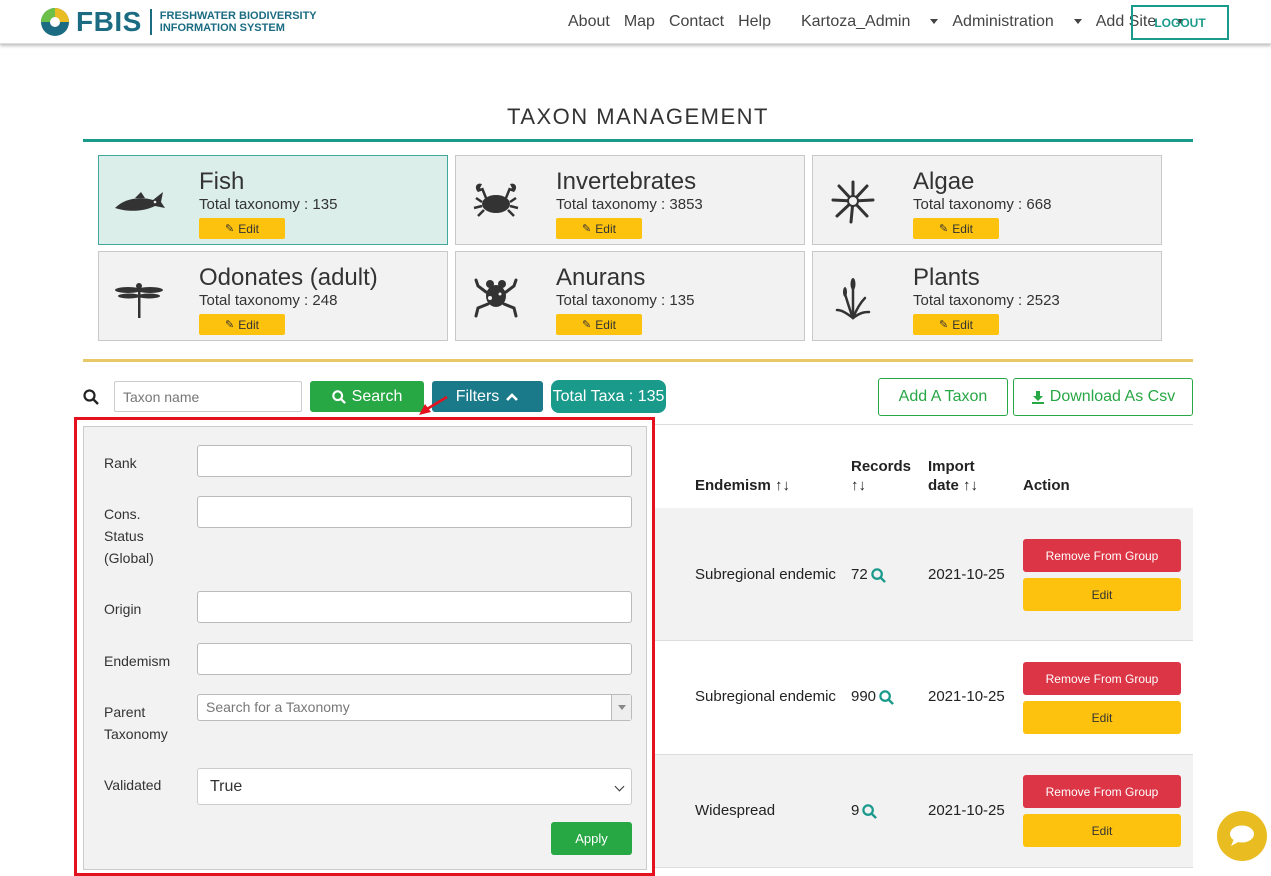  I want to click on brand-subtitle-line1: FRESHWATER BIODIVERSITY, so click(238, 16).